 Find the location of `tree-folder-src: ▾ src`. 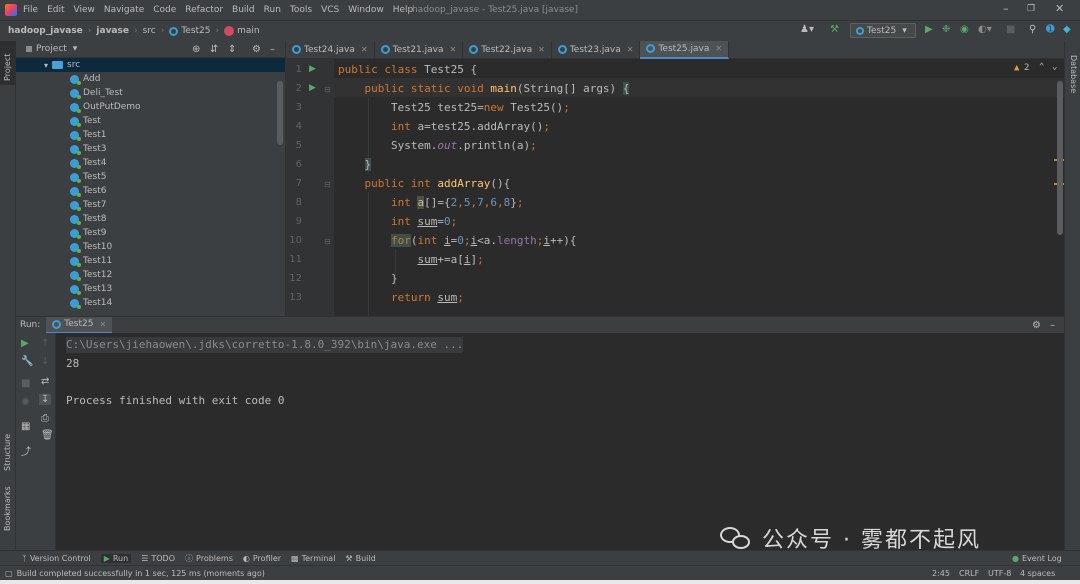

tree-folder-src: ▾ src is located at coordinates (150, 65).